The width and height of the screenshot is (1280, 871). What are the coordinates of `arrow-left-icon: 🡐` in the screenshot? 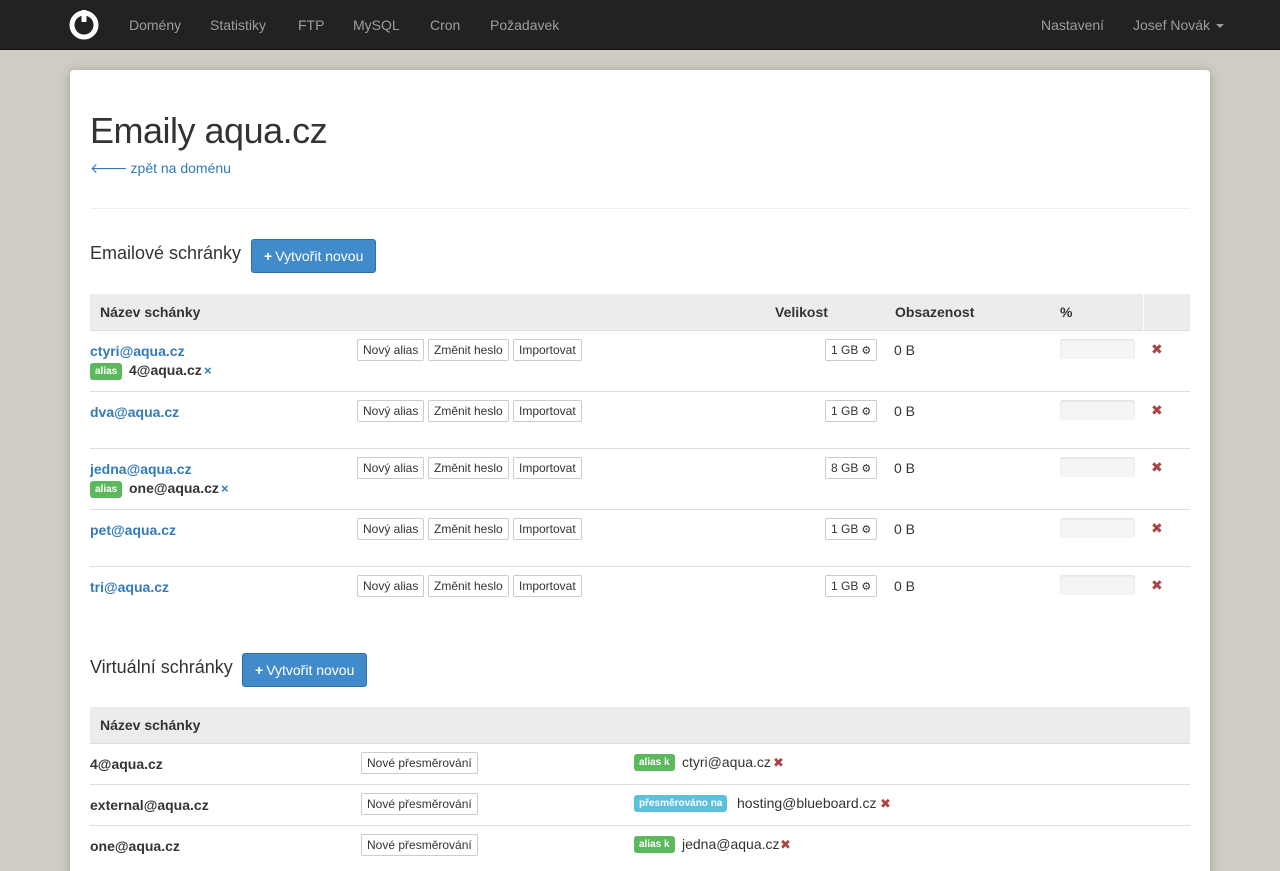 It's located at (109, 168).